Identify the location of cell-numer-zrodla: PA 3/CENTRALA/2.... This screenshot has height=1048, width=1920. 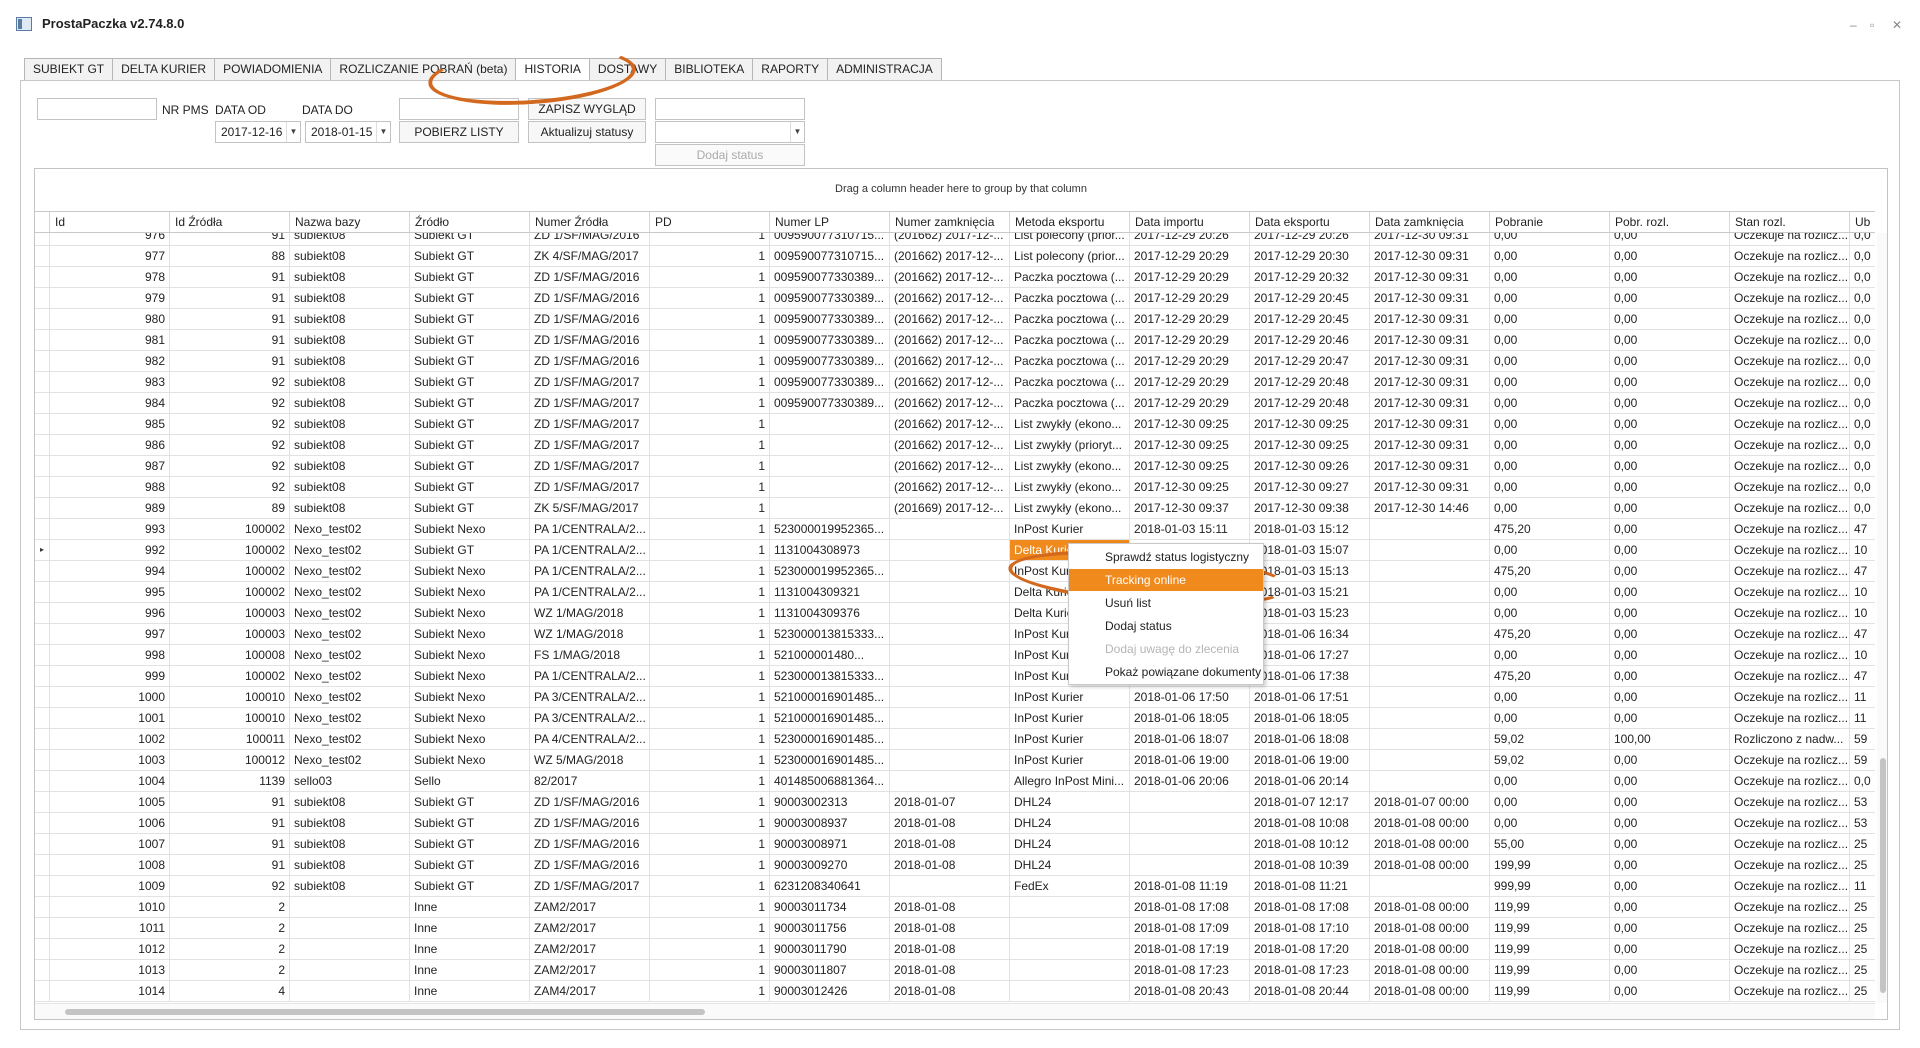
(589, 697).